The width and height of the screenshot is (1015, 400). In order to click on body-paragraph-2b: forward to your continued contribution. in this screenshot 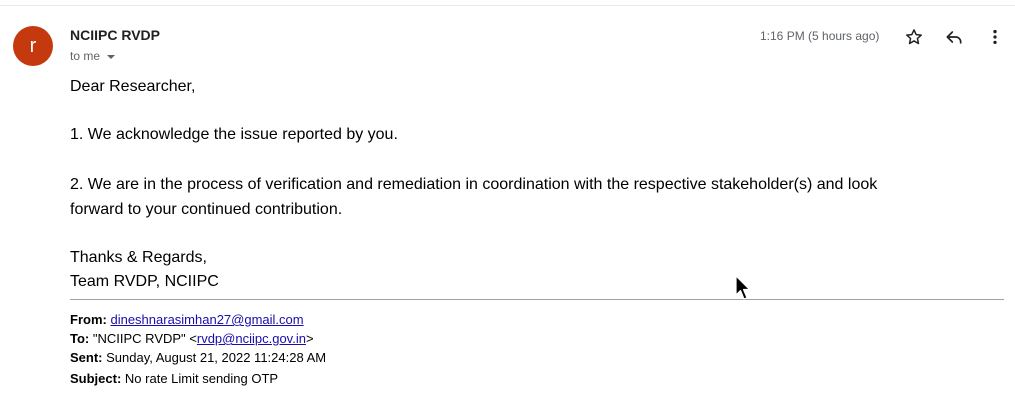, I will do `click(206, 209)`.